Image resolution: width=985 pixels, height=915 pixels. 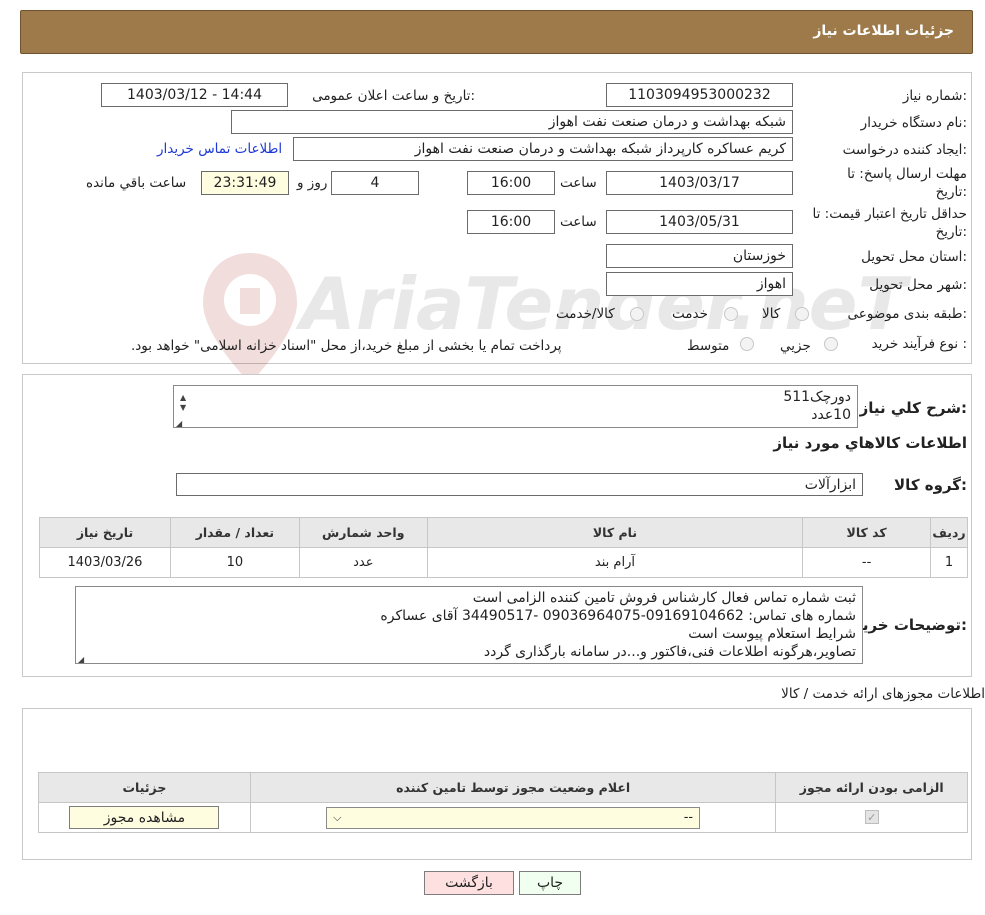 I want to click on validity-time-field: 16:00, so click(x=511, y=222).